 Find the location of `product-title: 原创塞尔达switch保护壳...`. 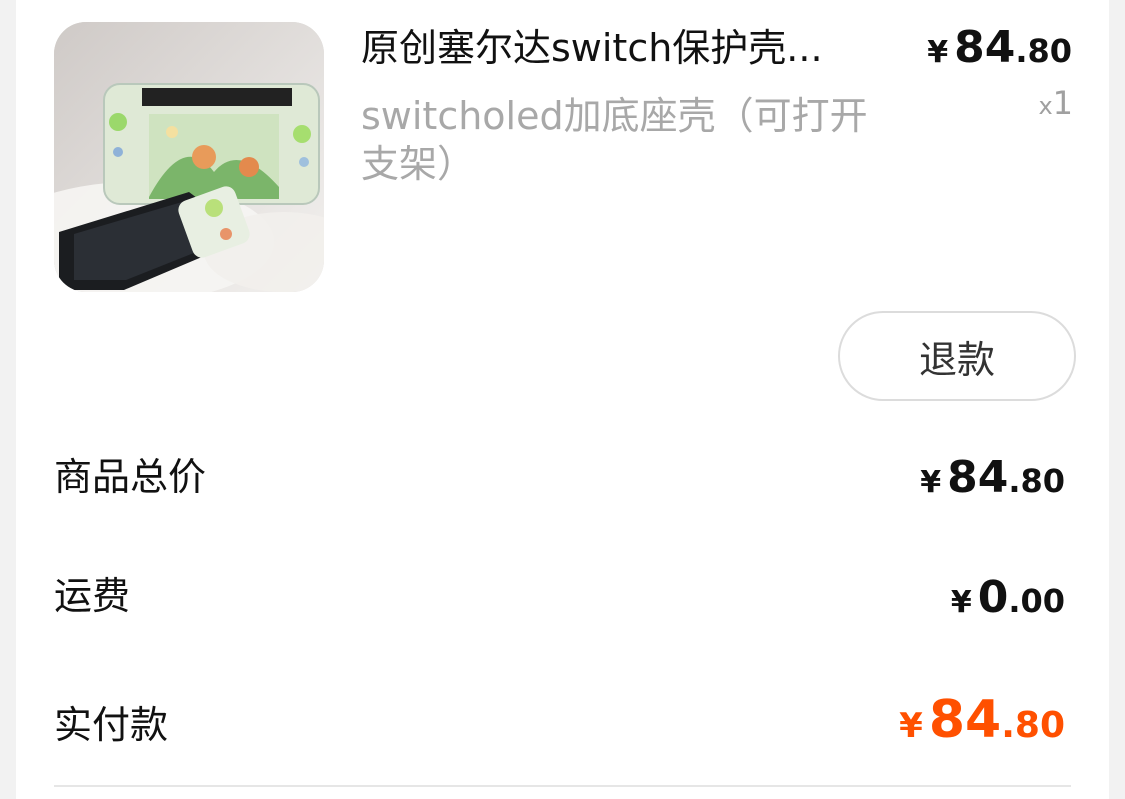

product-title: 原创塞尔达switch保护壳... is located at coordinates (631, 48).